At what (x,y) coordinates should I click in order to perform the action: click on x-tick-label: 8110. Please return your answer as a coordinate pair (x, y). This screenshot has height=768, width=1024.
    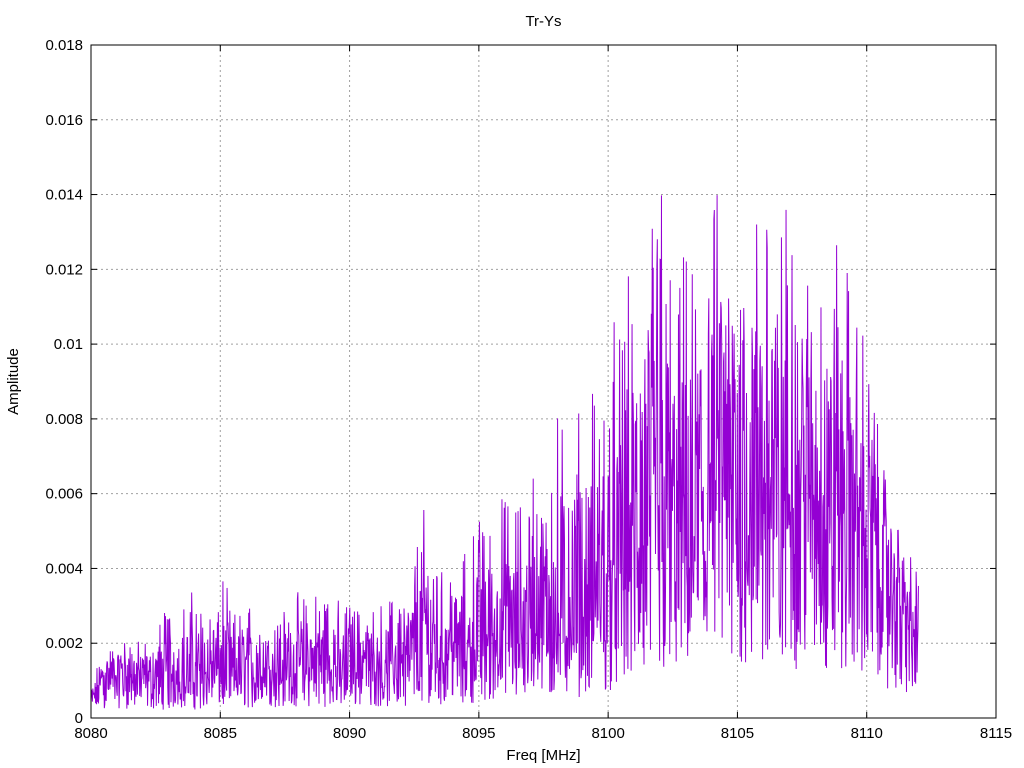
    Looking at the image, I should click on (867, 733).